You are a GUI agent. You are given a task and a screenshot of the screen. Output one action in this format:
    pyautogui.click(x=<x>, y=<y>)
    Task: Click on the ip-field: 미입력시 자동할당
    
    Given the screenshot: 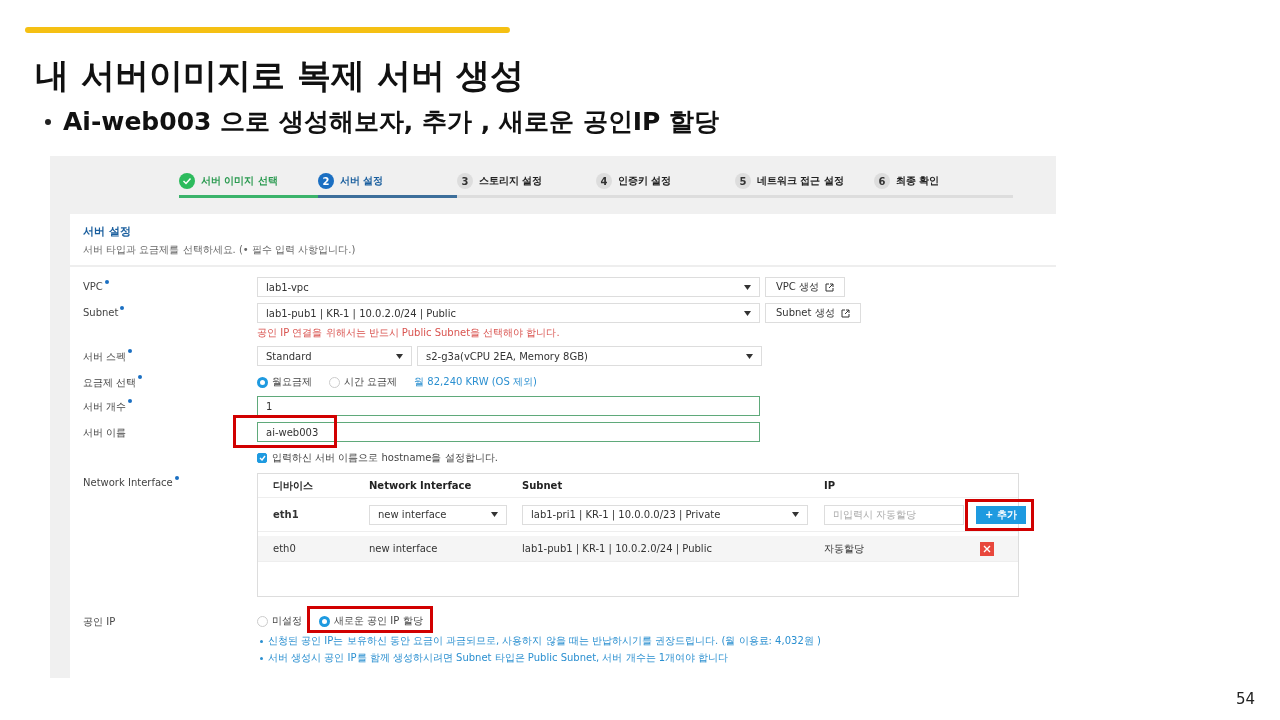 What is the action you would take?
    pyautogui.click(x=894, y=514)
    